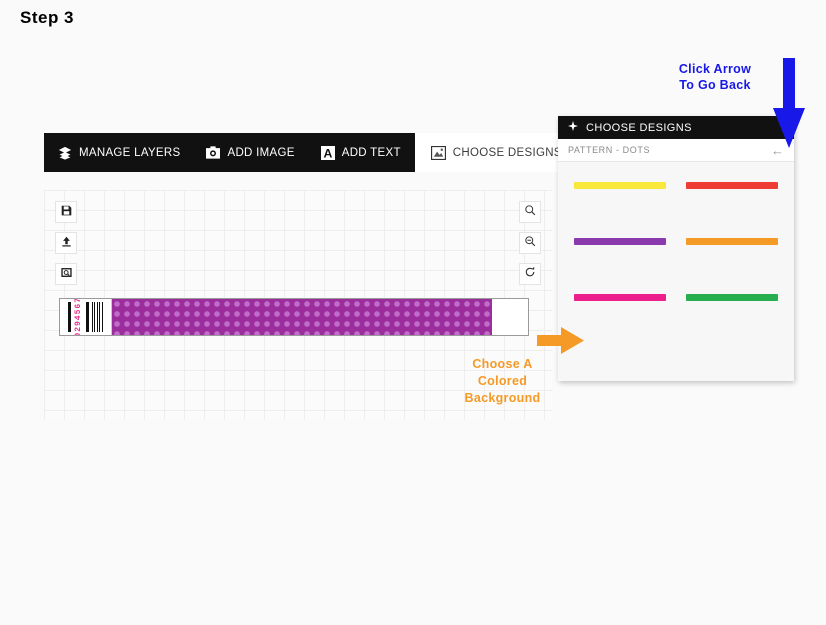 The image size is (826, 625). What do you see at coordinates (639, 127) in the screenshot?
I see `panel-title: CHOOSE DESIGNS` at bounding box center [639, 127].